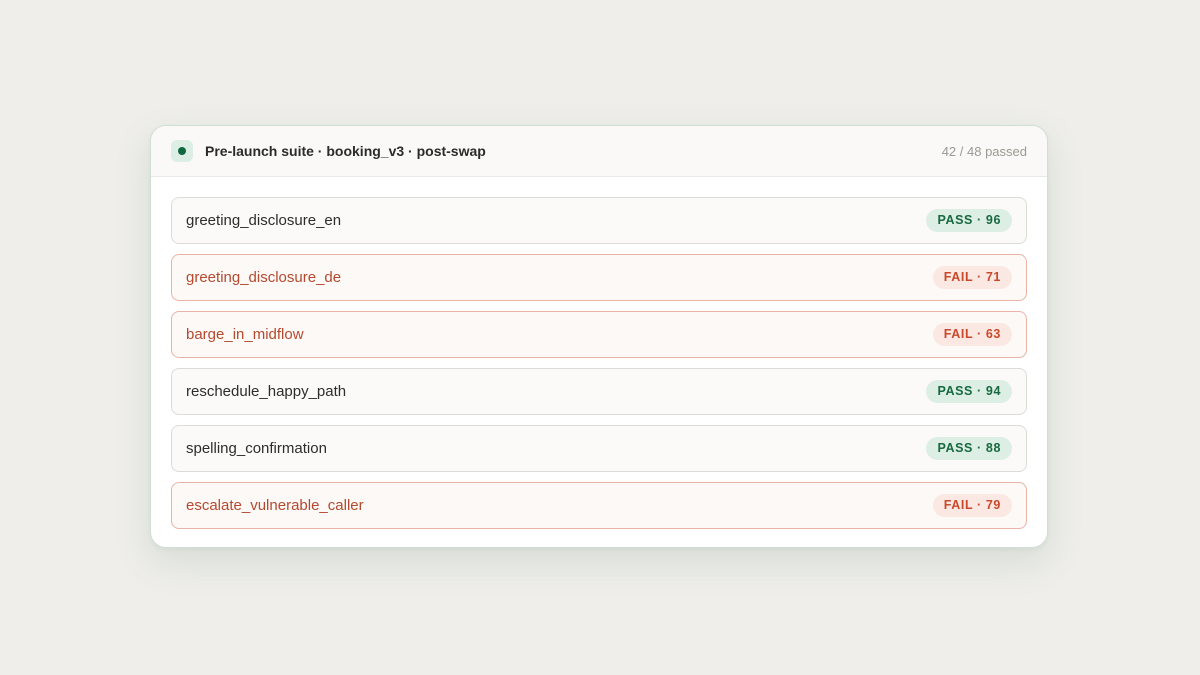  I want to click on test-result-badge: PASS · 96, so click(969, 220).